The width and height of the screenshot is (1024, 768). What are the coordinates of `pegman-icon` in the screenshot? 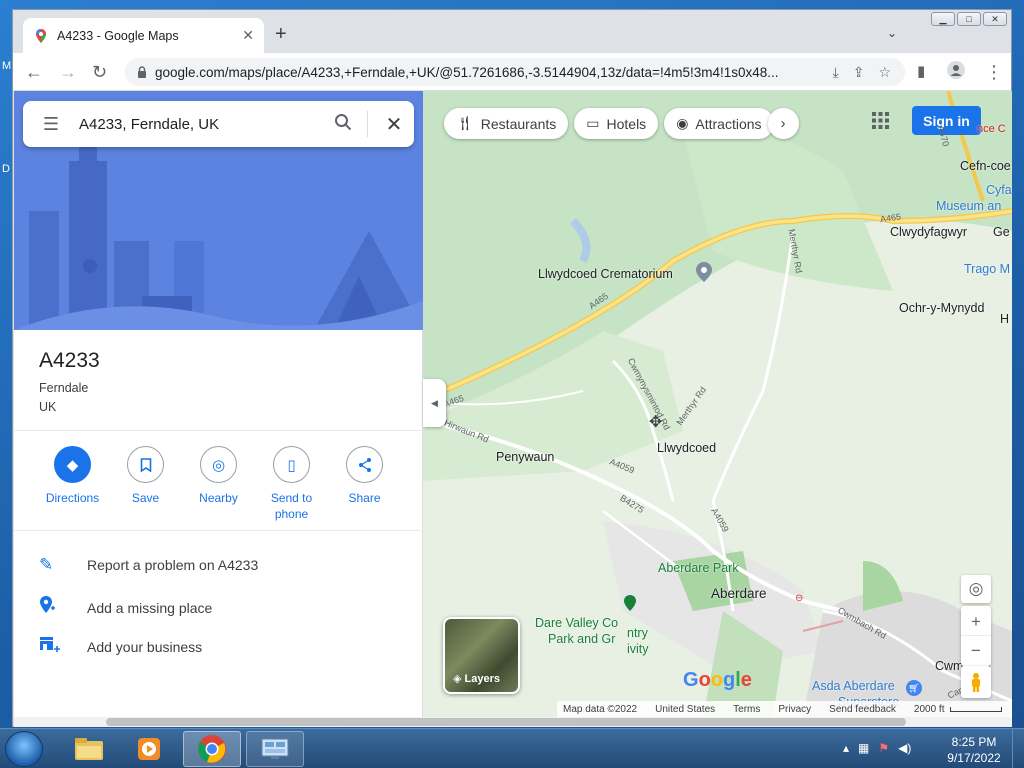 It's located at (976, 682).